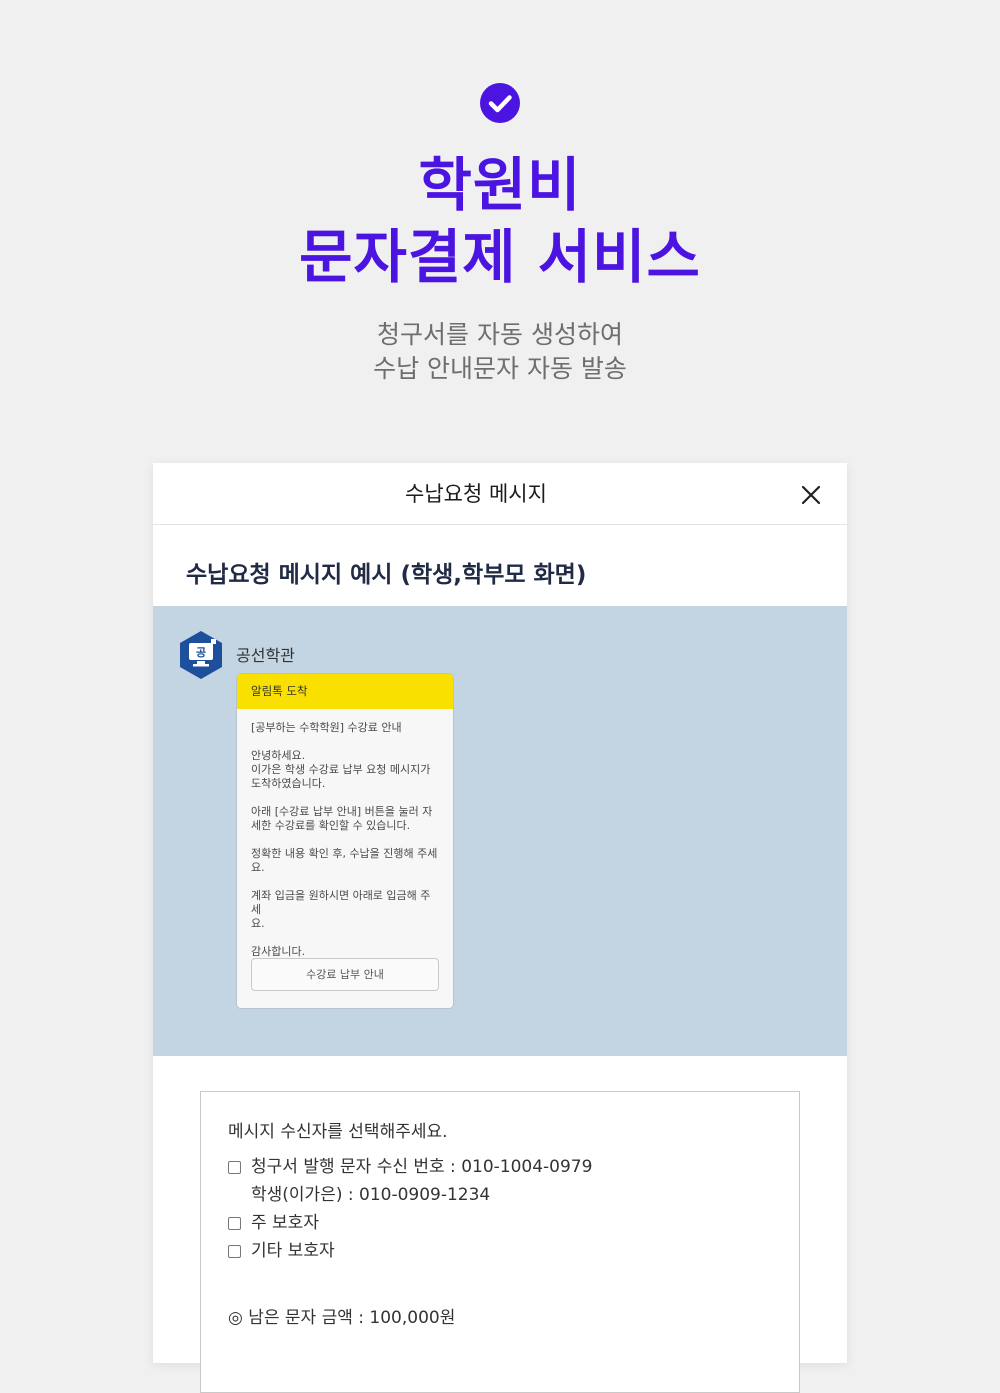 This screenshot has height=1393, width=1000. I want to click on section-title: 수납요청 메시지 예시 (학생,학부모 화면), so click(386, 575).